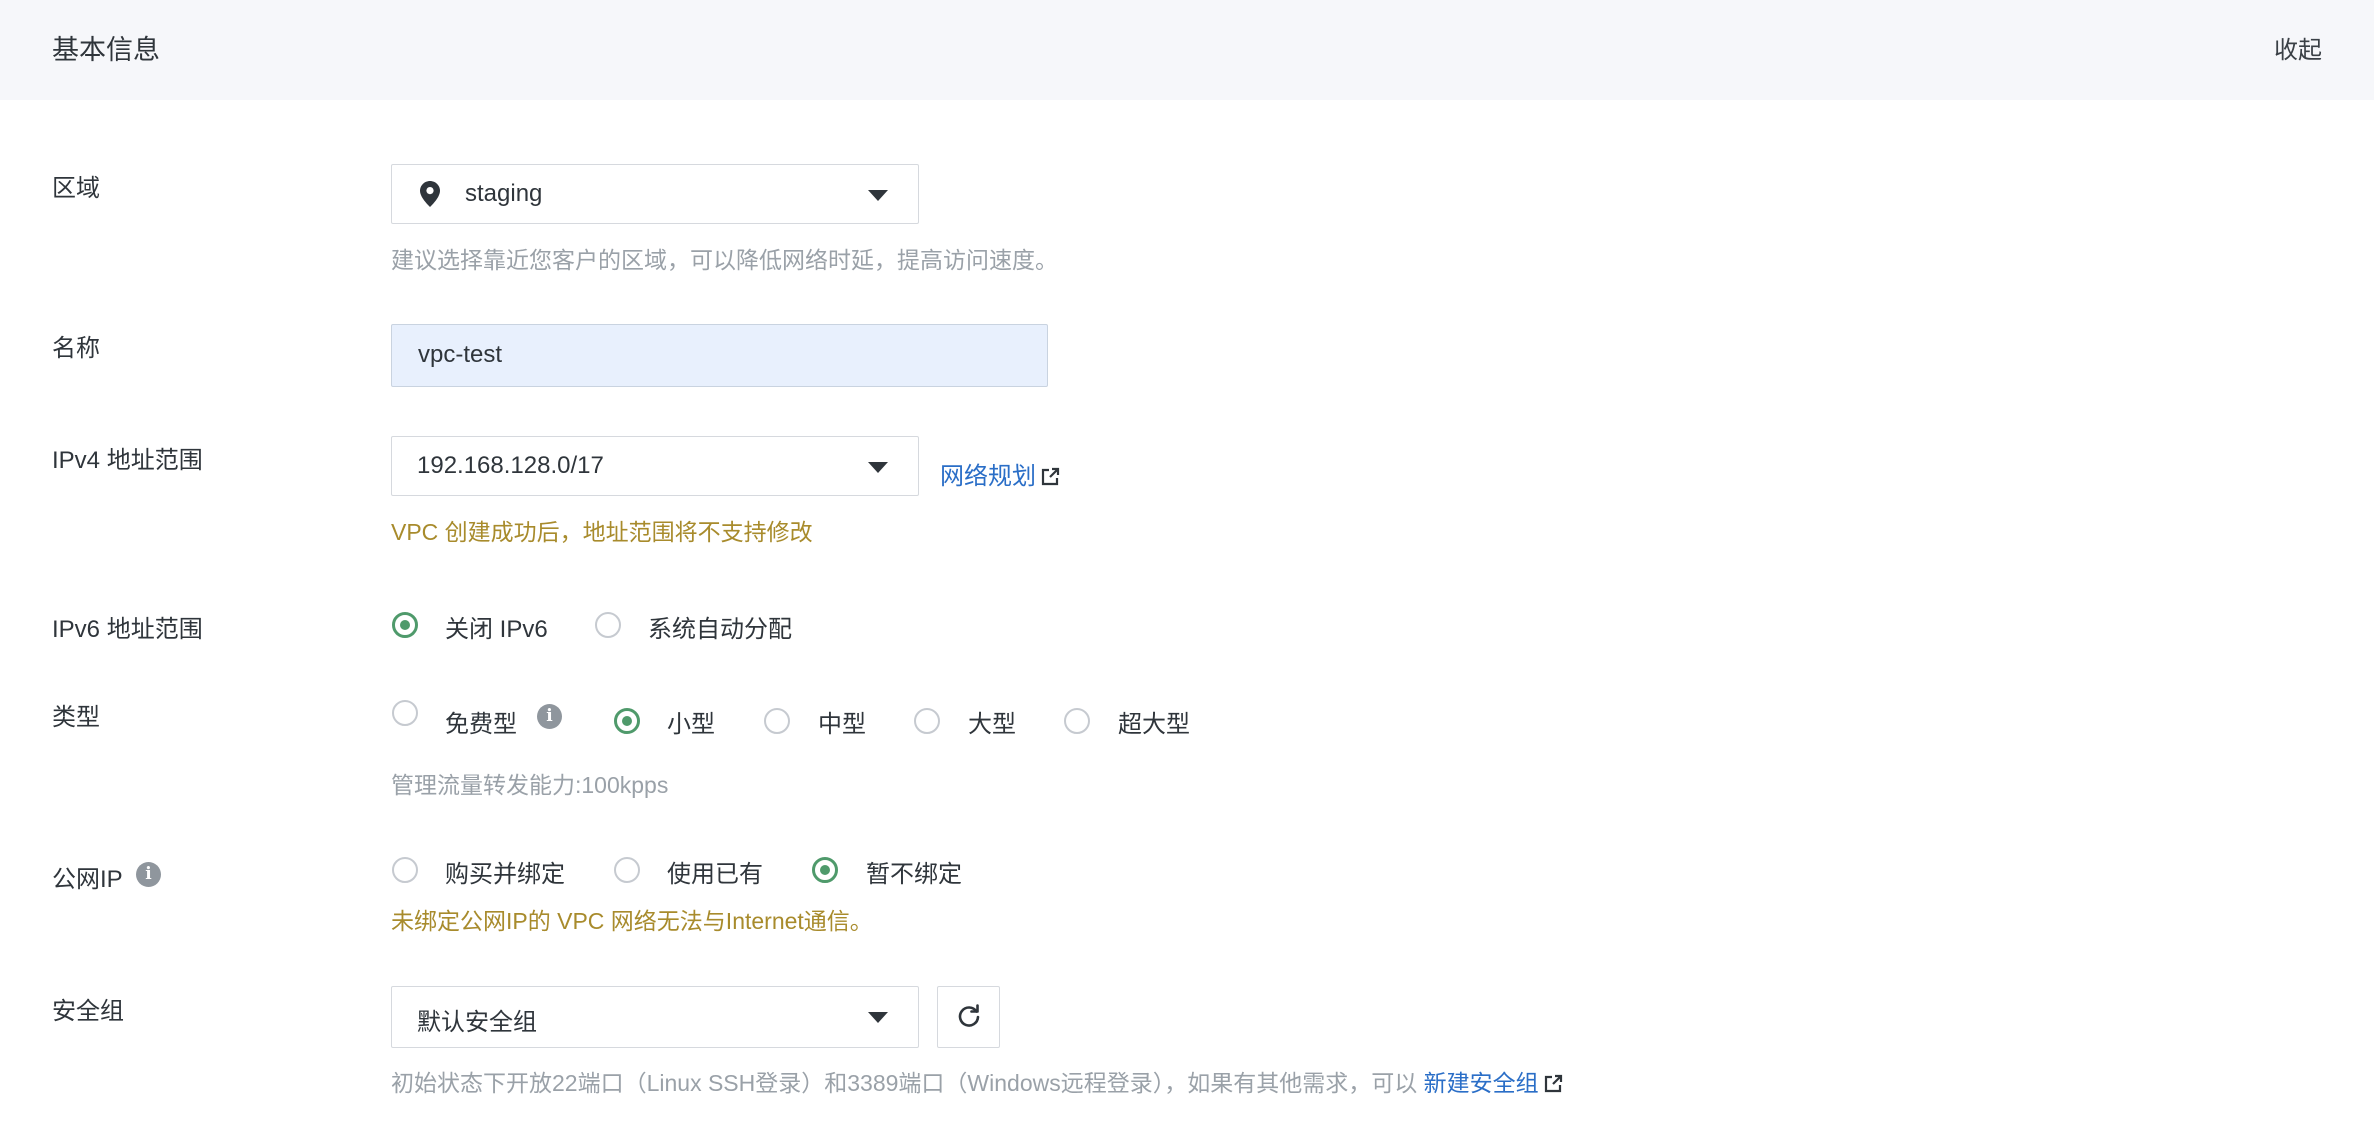 This screenshot has height=1130, width=2374. Describe the element at coordinates (608, 625) in the screenshot. I see `ipv6-auto-radio` at that location.